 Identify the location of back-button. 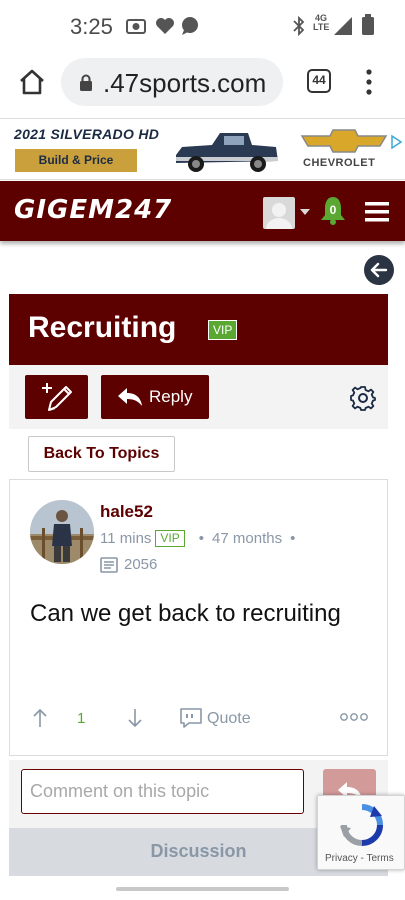
(379, 270).